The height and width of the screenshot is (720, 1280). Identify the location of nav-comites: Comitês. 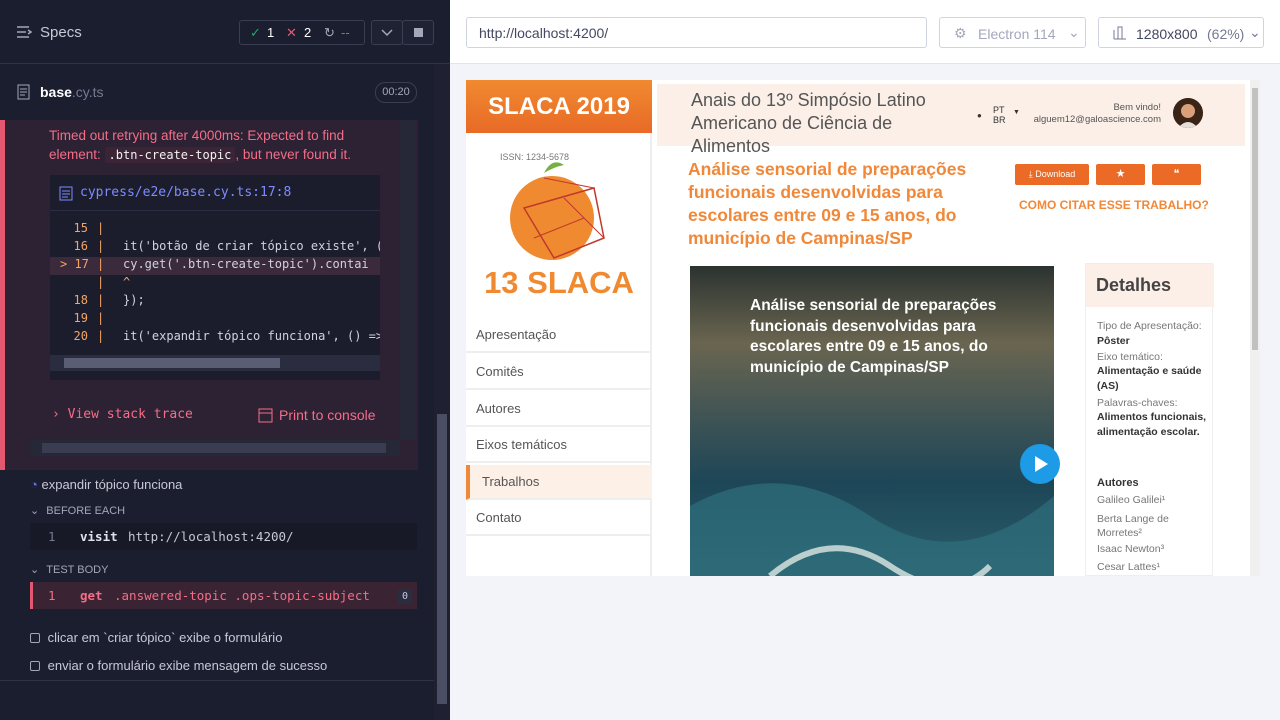
(559, 372).